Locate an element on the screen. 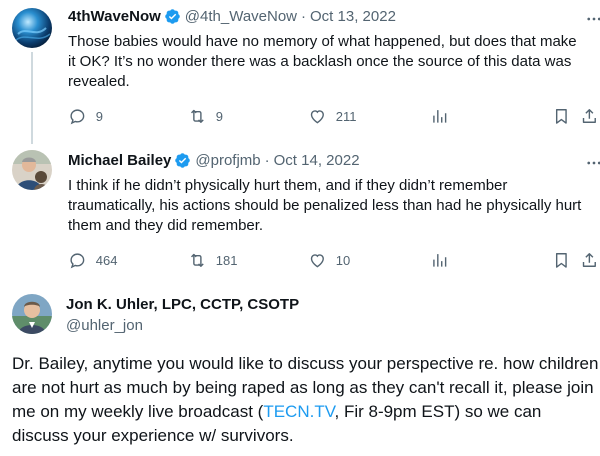  like-count: 10 is located at coordinates (343, 260).